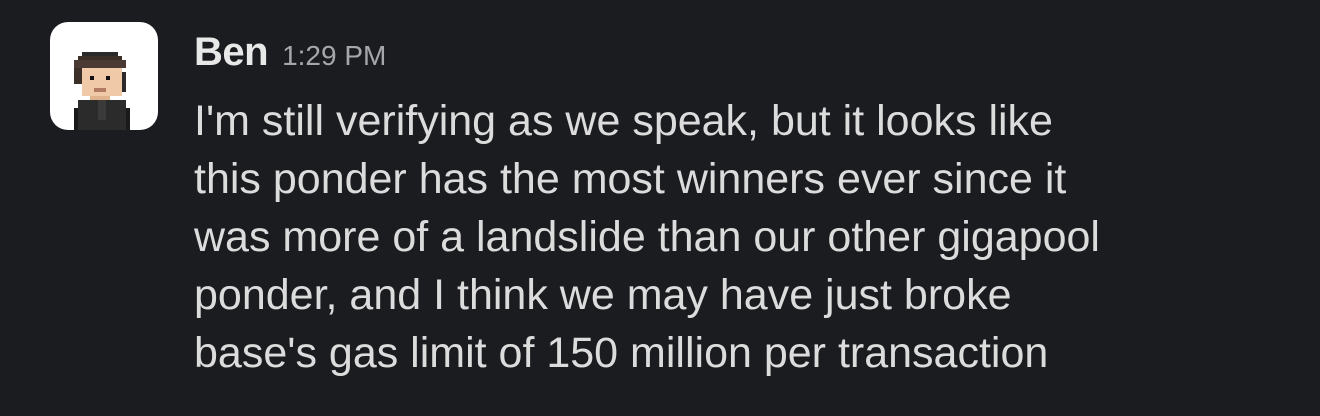 Image resolution: width=1320 pixels, height=416 pixels. What do you see at coordinates (231, 52) in the screenshot?
I see `author-name: Ben` at bounding box center [231, 52].